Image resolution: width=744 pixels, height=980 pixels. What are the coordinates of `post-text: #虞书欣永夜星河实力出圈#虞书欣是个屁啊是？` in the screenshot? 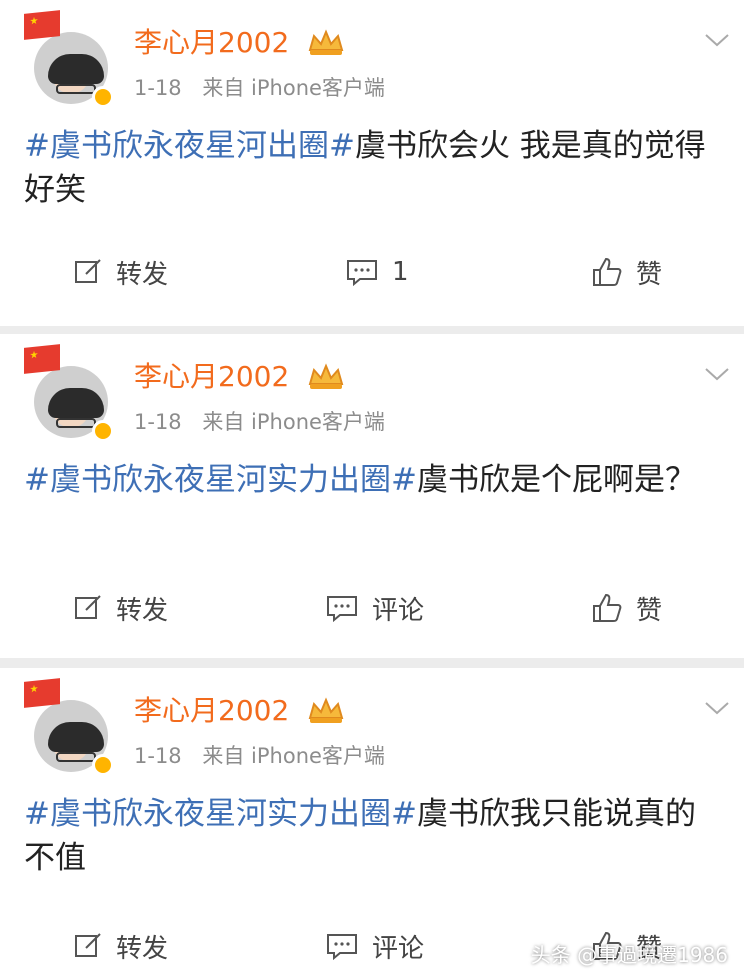 It's located at (374, 480).